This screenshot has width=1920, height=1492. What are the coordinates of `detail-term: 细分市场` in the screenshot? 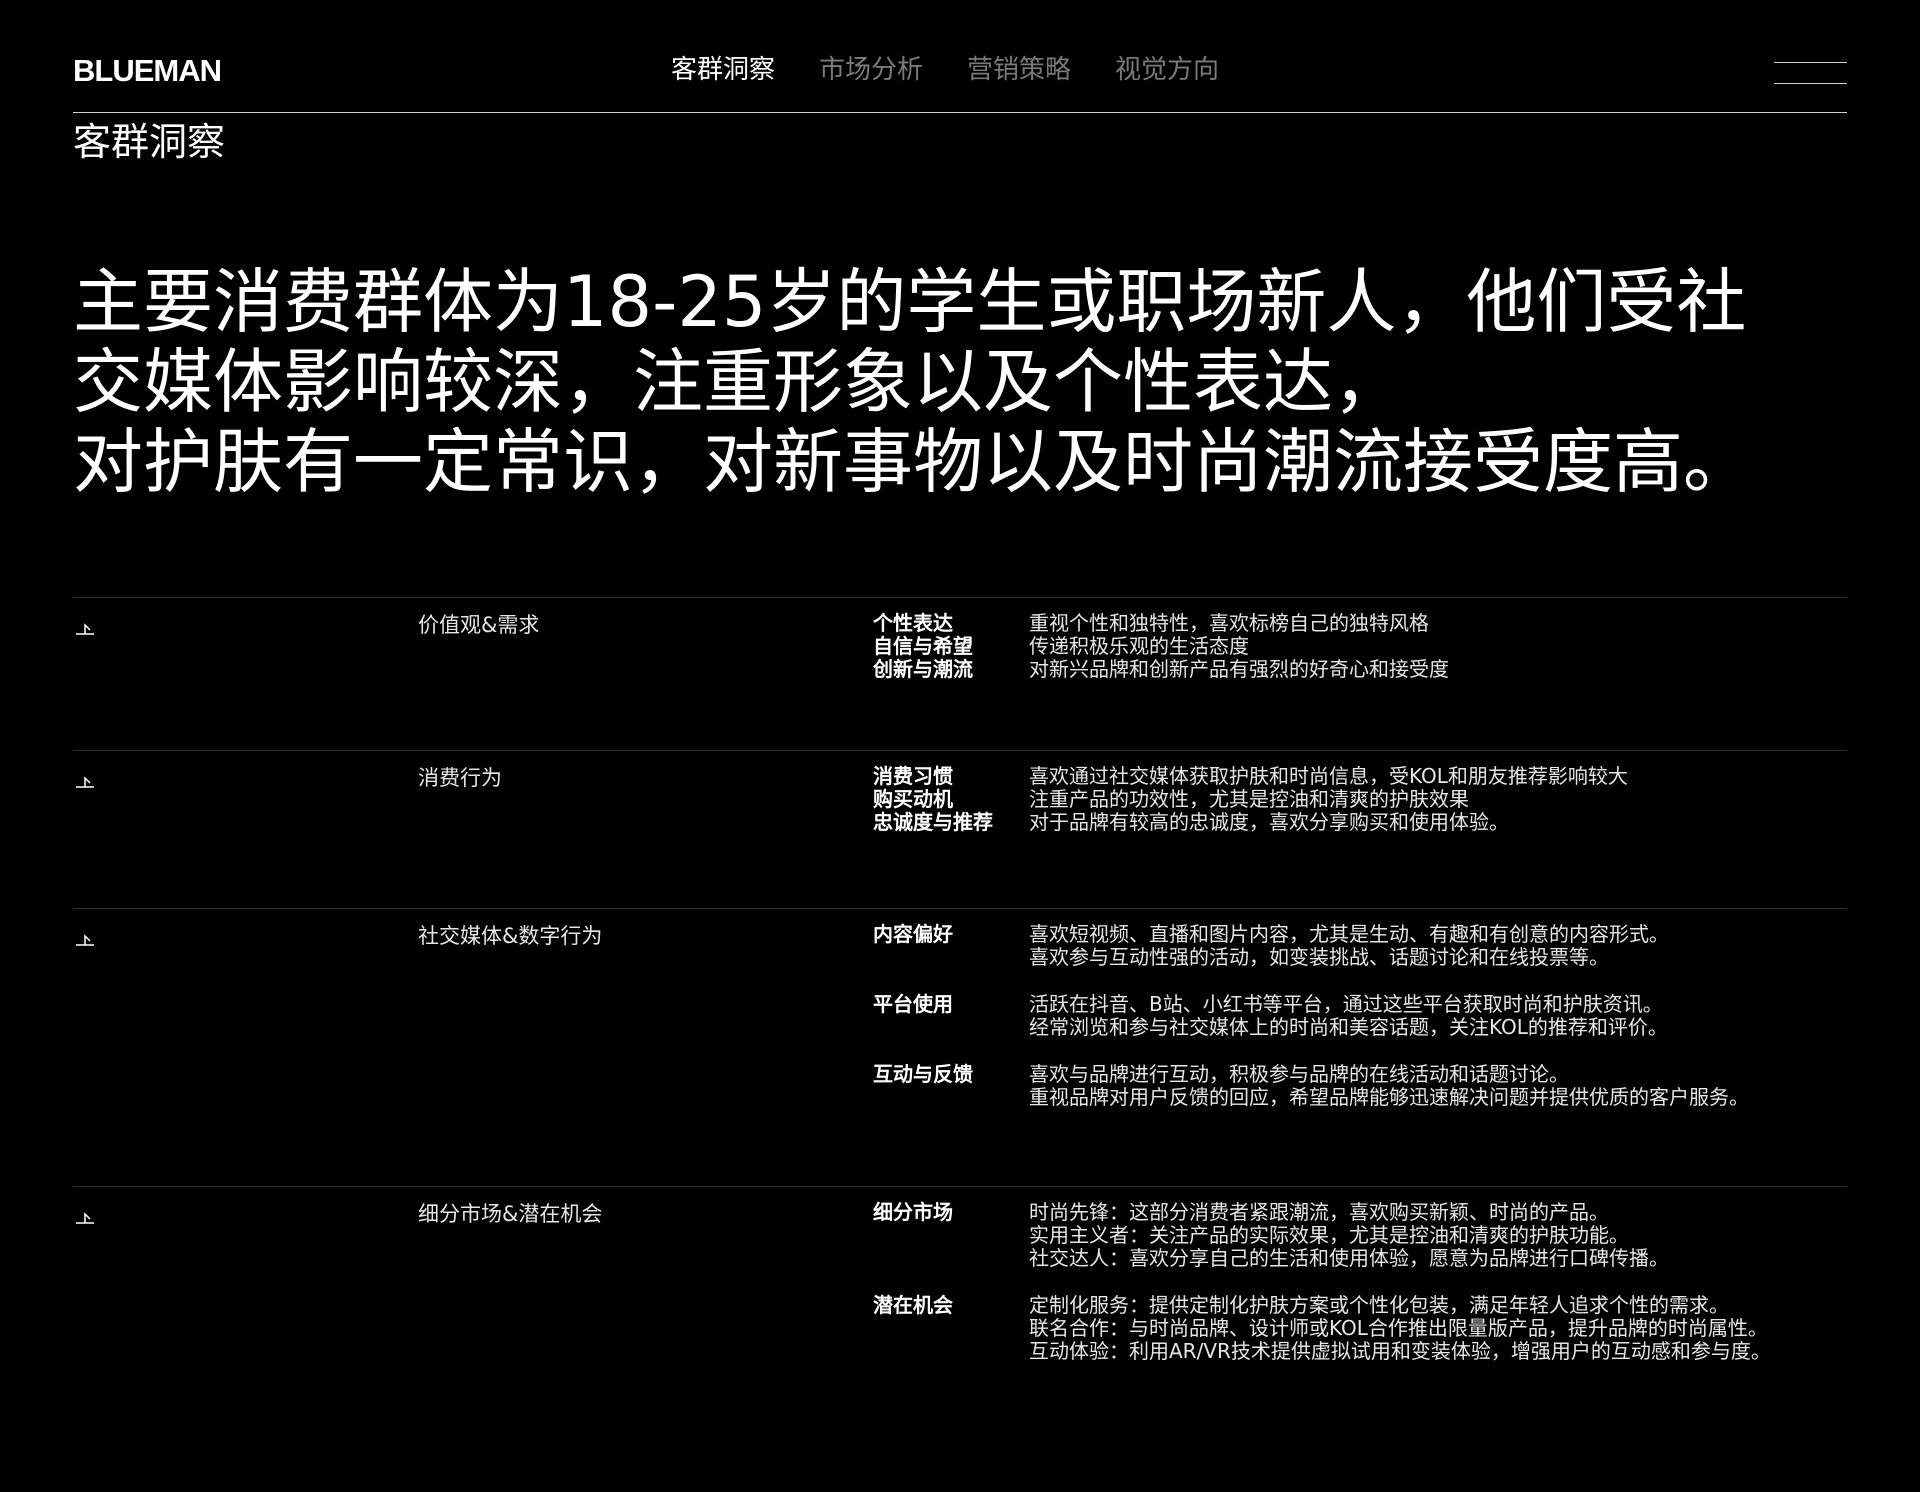 It's located at (913, 1212).